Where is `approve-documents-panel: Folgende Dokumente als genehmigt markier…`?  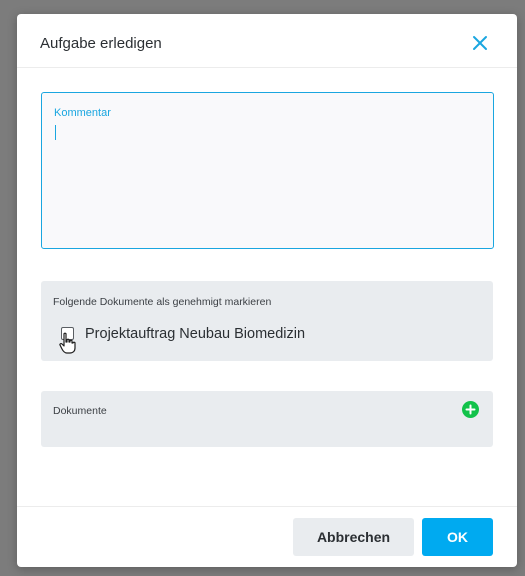 approve-documents-panel: Folgende Dokumente als genehmigt markier… is located at coordinates (267, 321).